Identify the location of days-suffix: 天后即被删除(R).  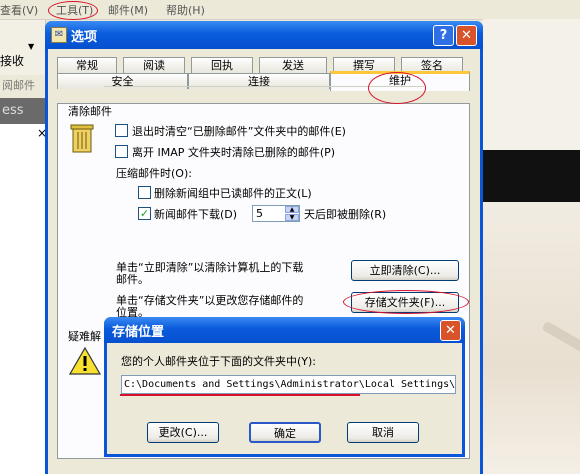
(345, 214).